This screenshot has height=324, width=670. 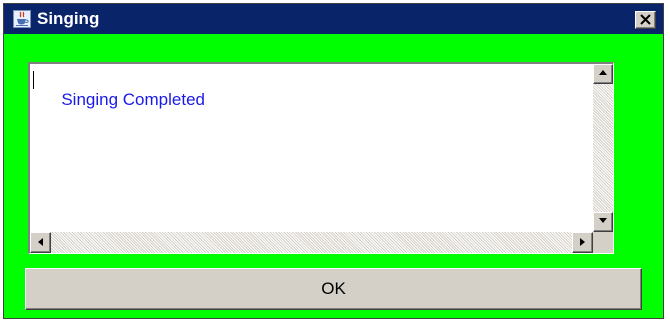 What do you see at coordinates (133, 99) in the screenshot?
I see `message-text: Singing Completed` at bounding box center [133, 99].